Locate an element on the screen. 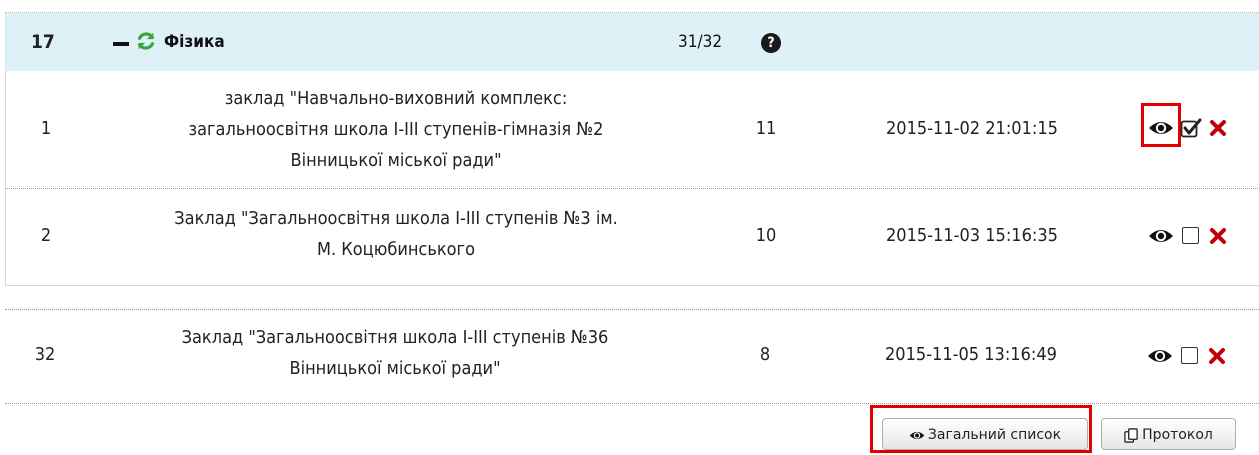 The height and width of the screenshot is (455, 1259). row-divider is located at coordinates (632, 285).